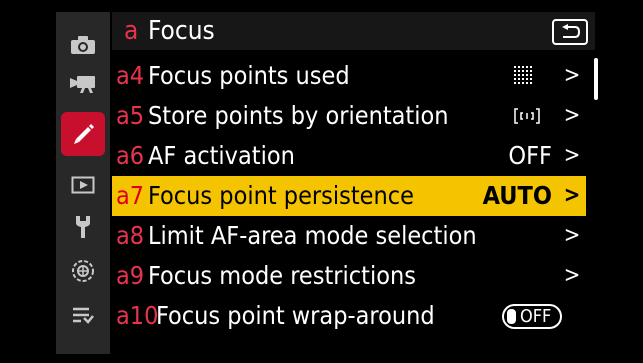 The height and width of the screenshot is (363, 643). I want to click on menu-item-value: AUTO, so click(517, 195).